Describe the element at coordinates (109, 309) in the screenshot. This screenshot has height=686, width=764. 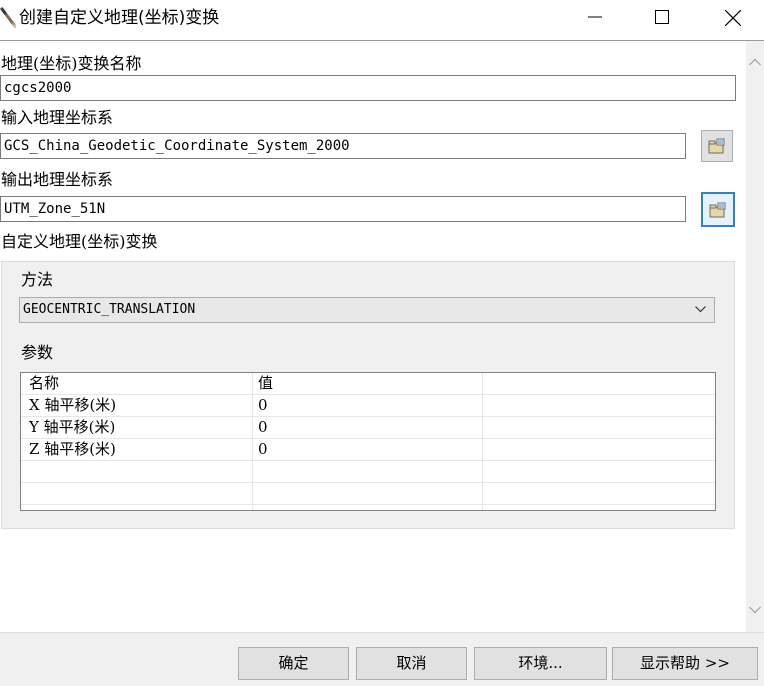
I see `method-value: GEOCENTRIC_TRANSLATION` at that location.